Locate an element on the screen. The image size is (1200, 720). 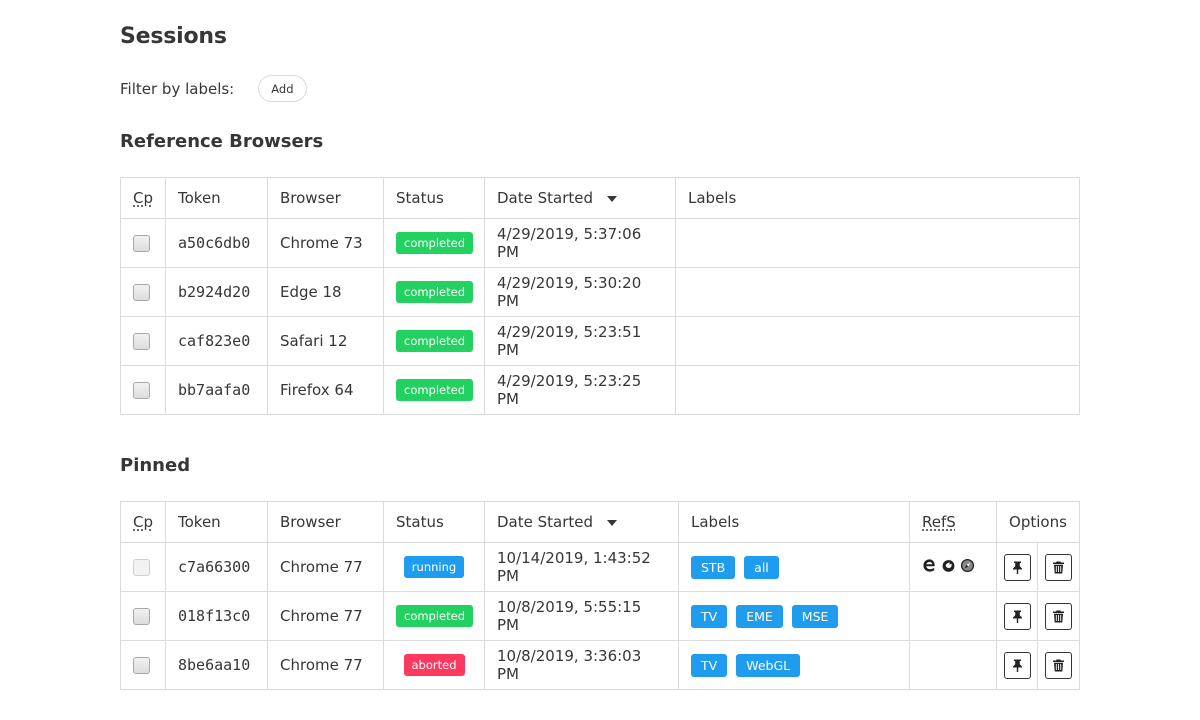
token-cell: bb7aafa0 is located at coordinates (216, 390).